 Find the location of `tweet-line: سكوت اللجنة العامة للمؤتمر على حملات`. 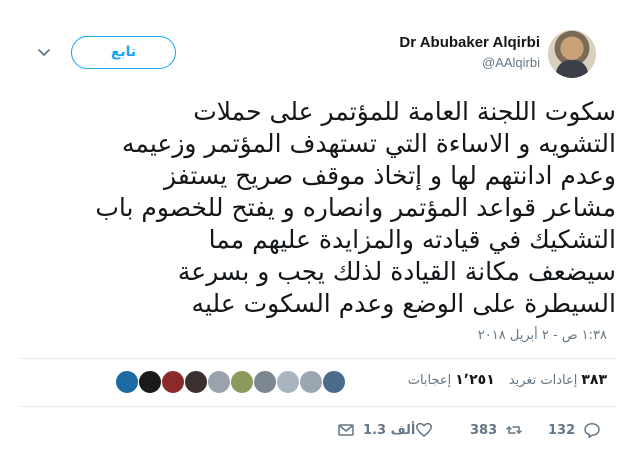

tweet-line: سكوت اللجنة العامة للمؤتمر على حملات is located at coordinates (404, 111).